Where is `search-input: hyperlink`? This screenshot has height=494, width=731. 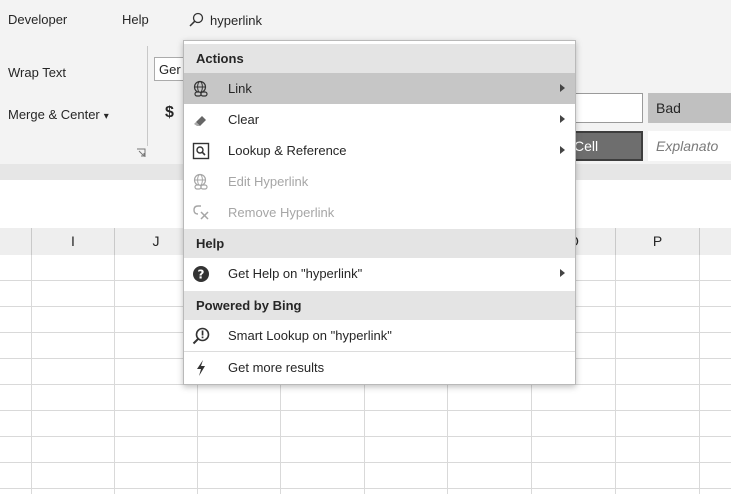 search-input: hyperlink is located at coordinates (236, 20).